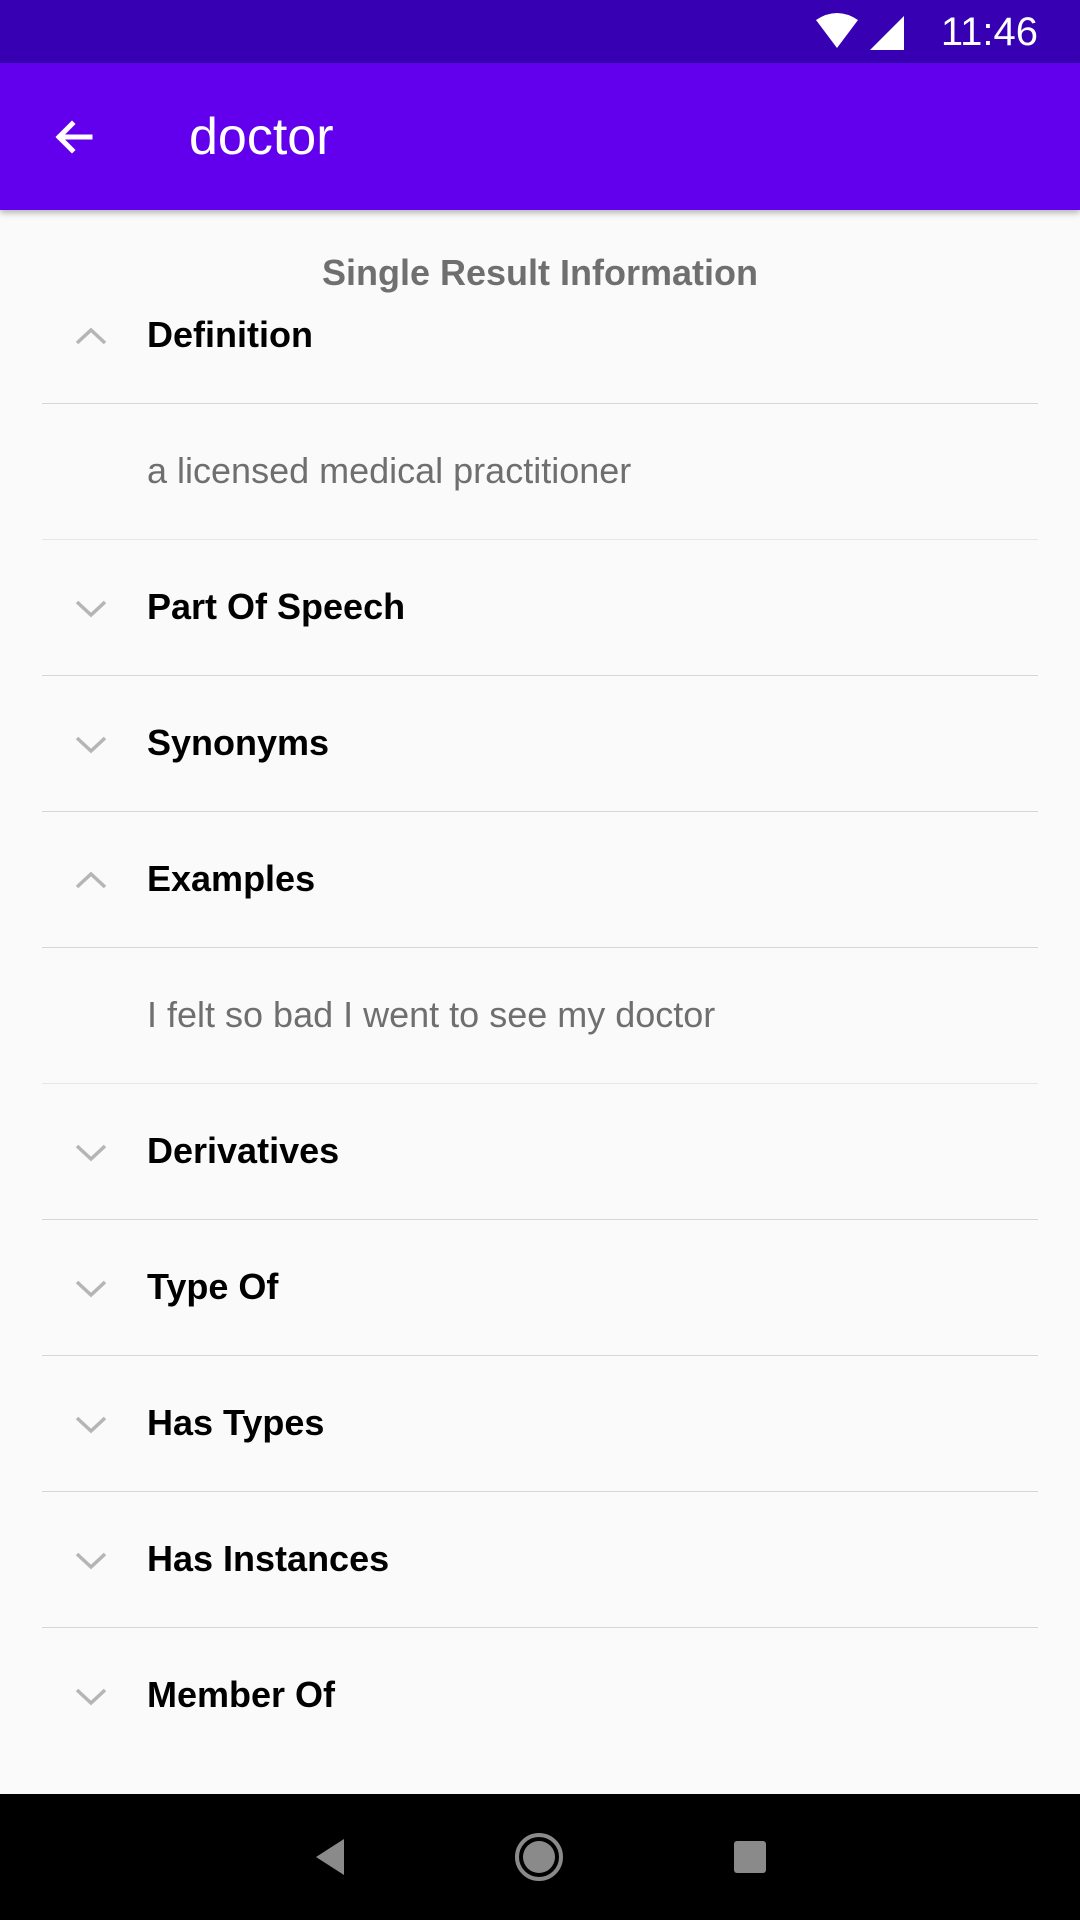 This screenshot has width=1080, height=1920. What do you see at coordinates (540, 136) in the screenshot?
I see `app-bar: doctor` at bounding box center [540, 136].